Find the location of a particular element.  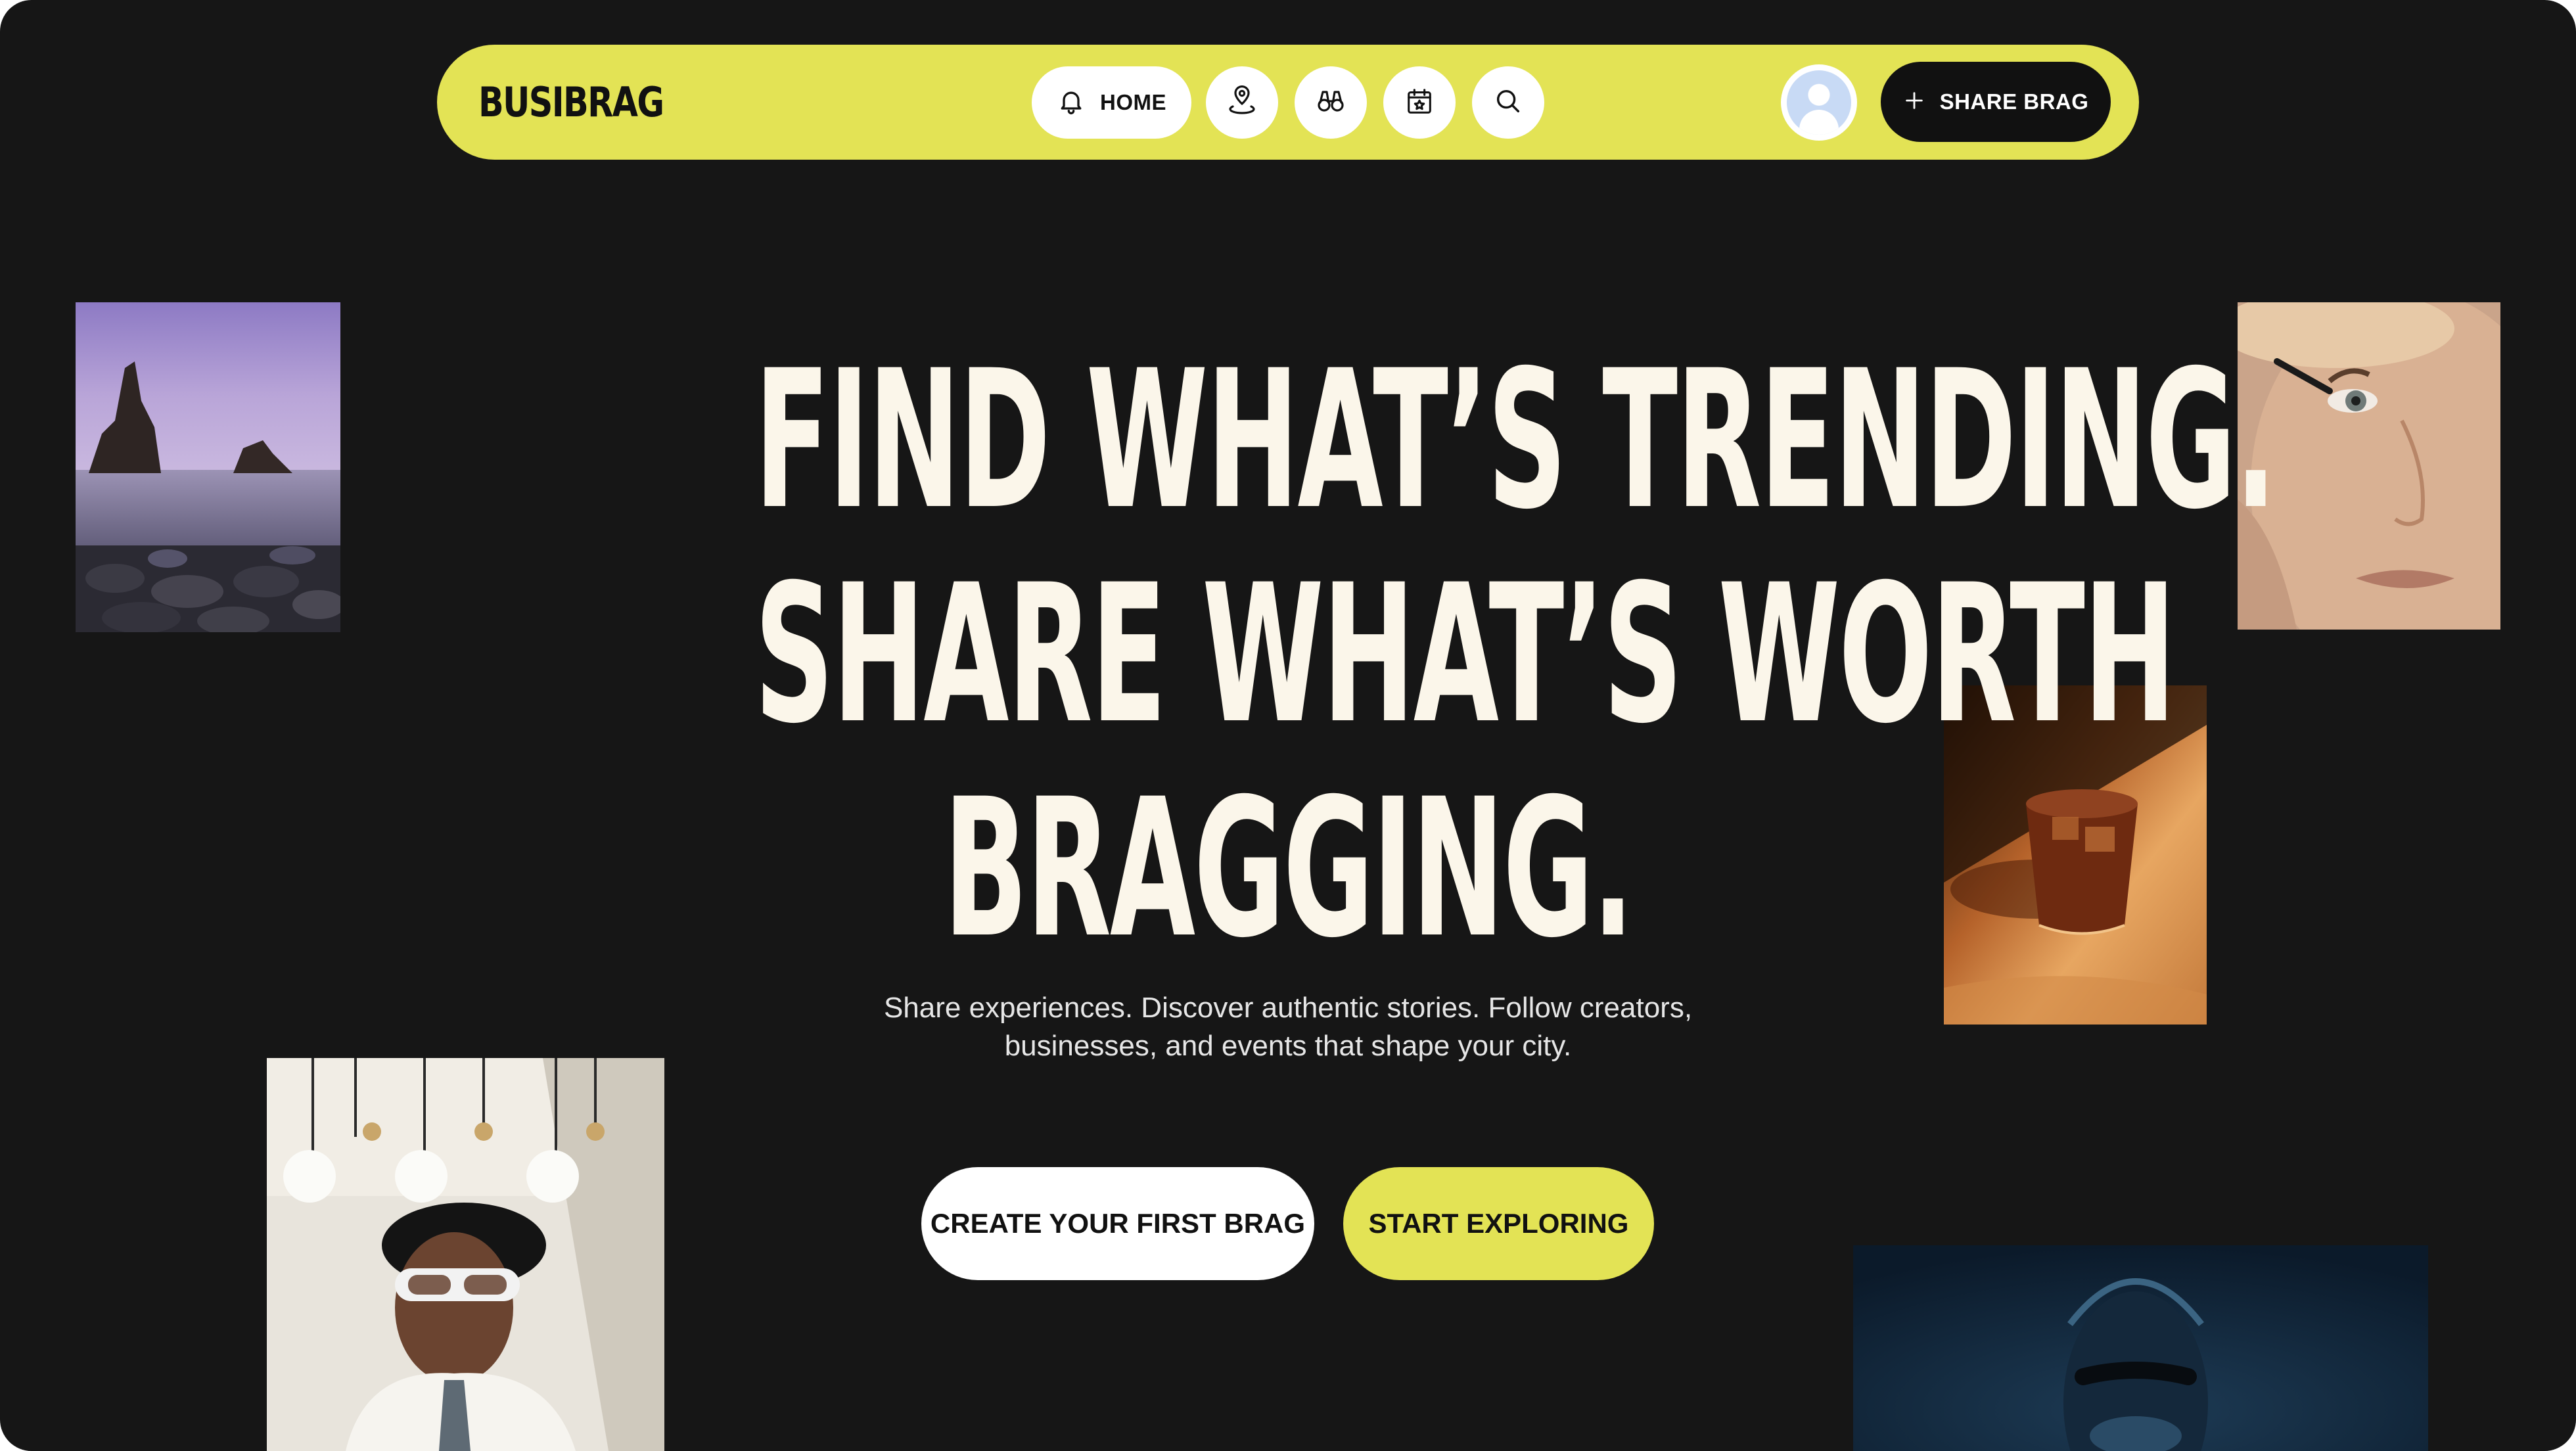

hero-headline-line-3: BRAGGING. is located at coordinates (1288, 869).